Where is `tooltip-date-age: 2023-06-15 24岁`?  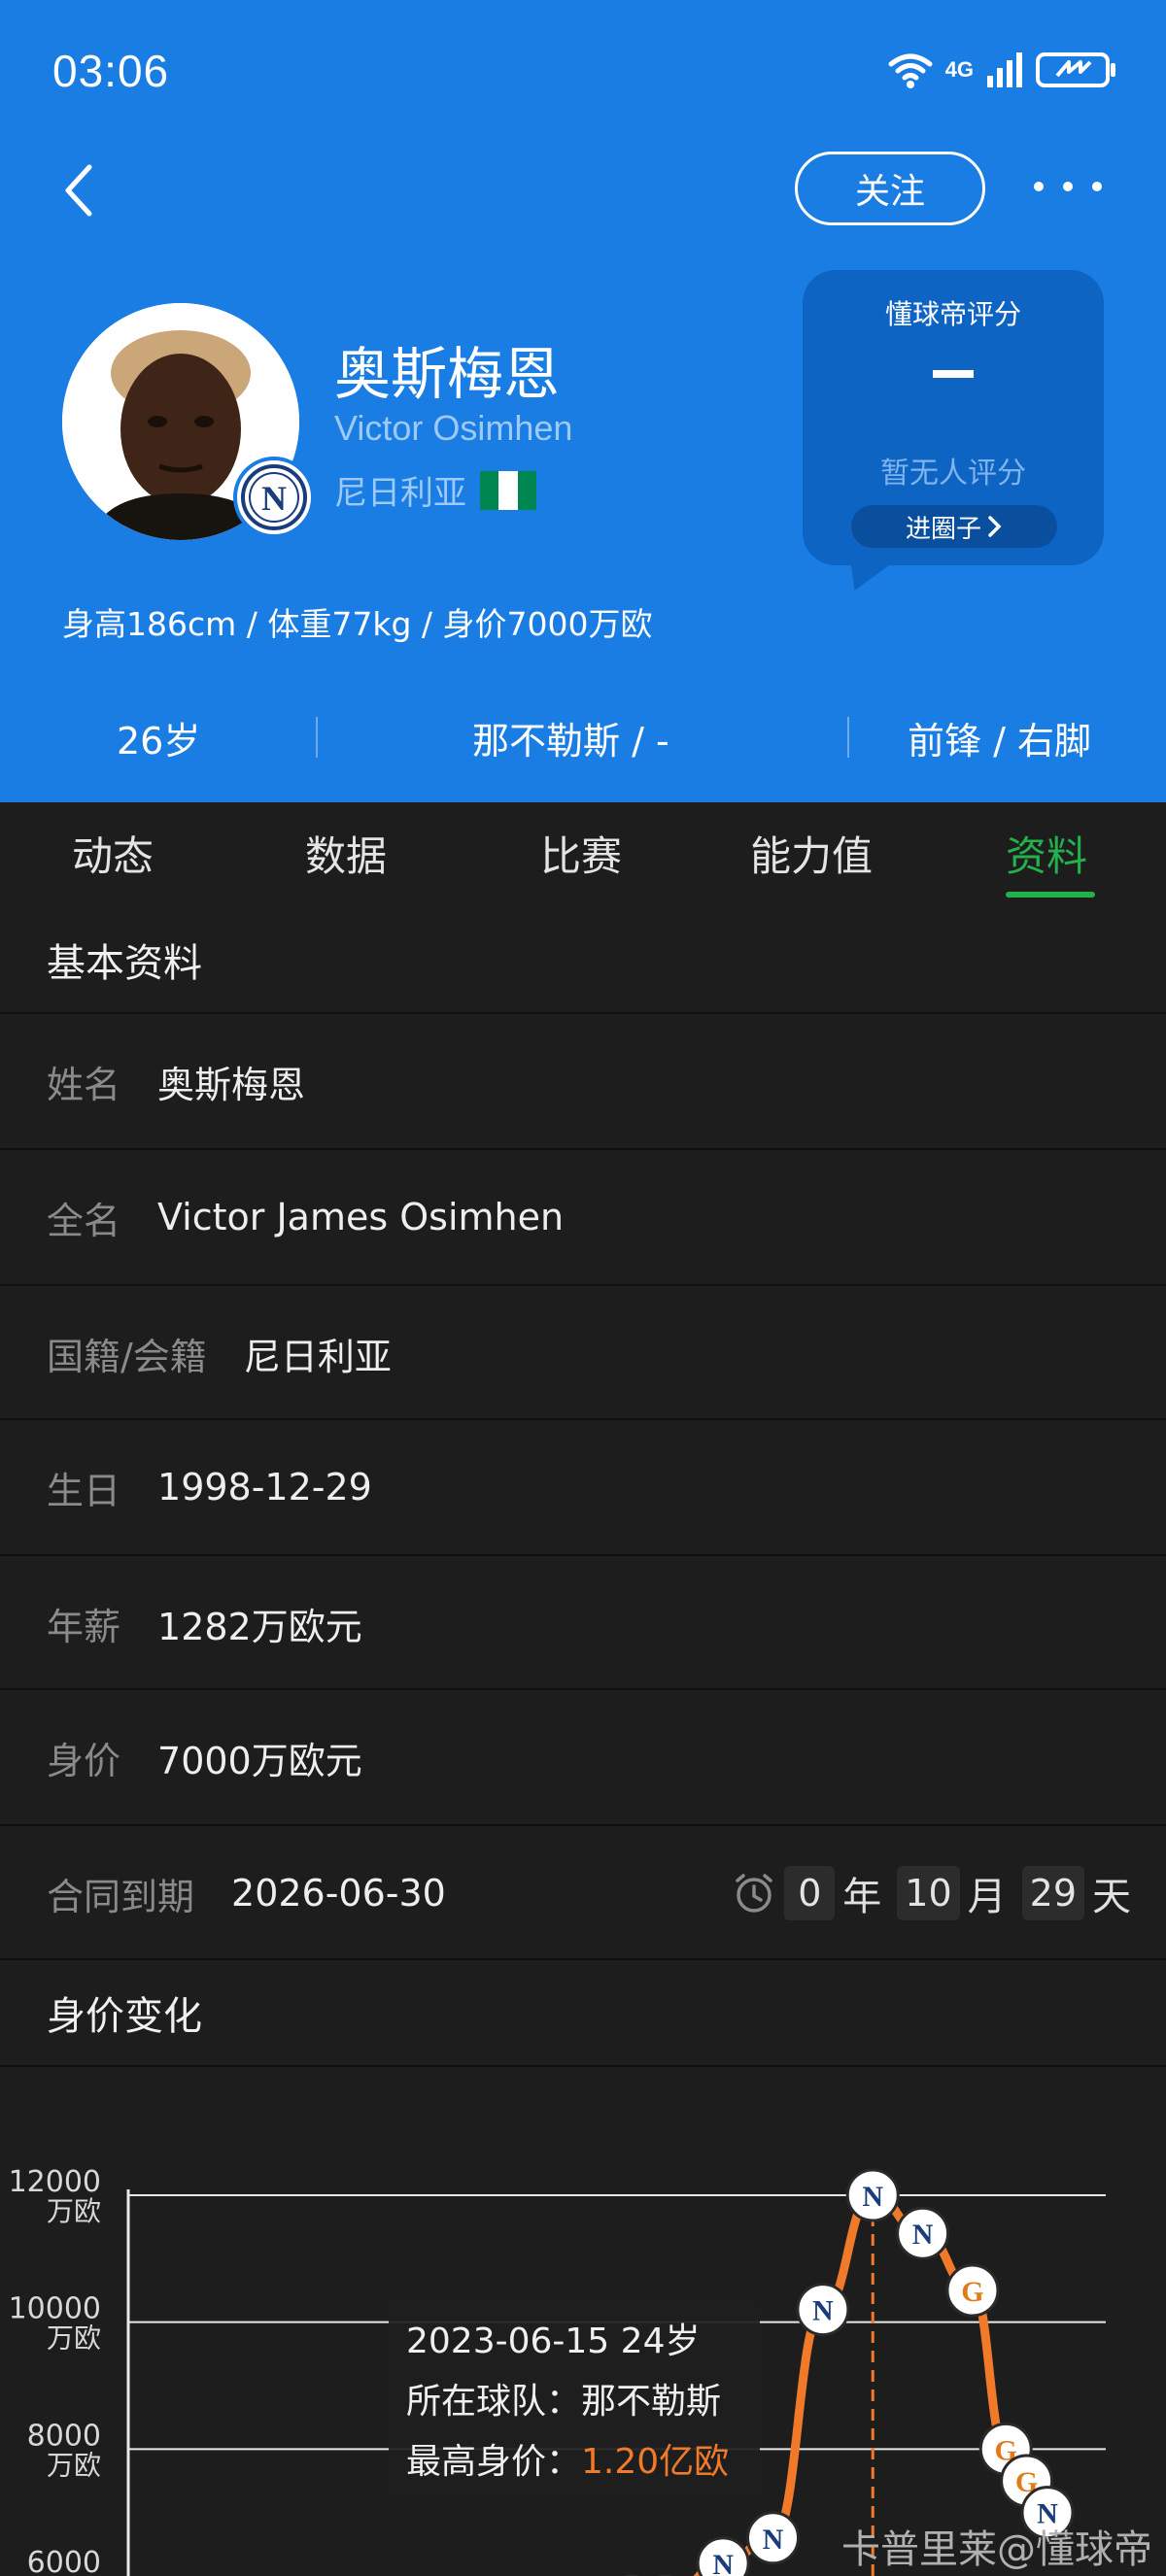 tooltip-date-age: 2023-06-15 24岁 is located at coordinates (553, 2341).